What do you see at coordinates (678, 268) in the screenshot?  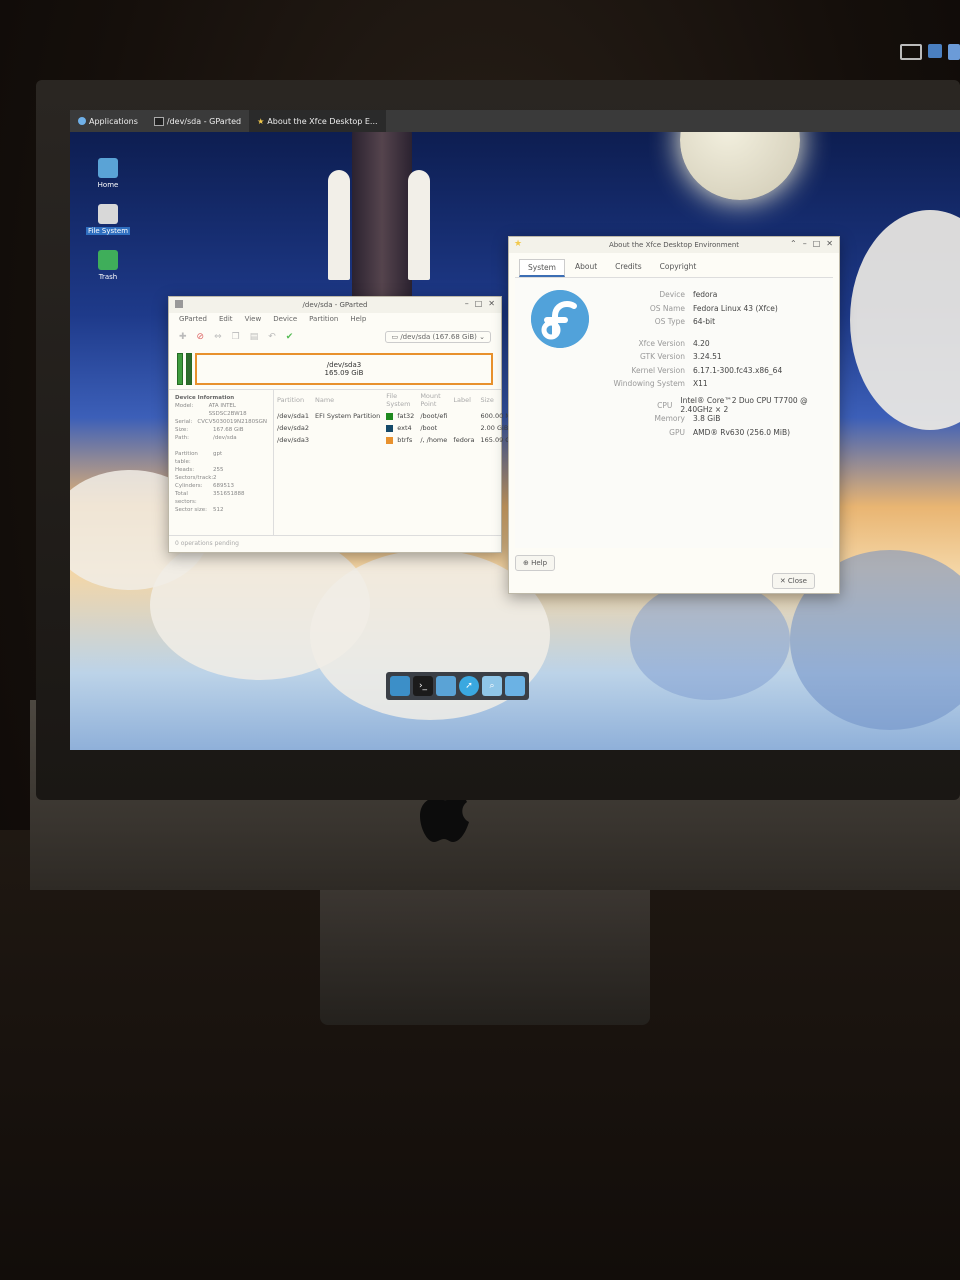 I see `tab-copyright: Copyright` at bounding box center [678, 268].